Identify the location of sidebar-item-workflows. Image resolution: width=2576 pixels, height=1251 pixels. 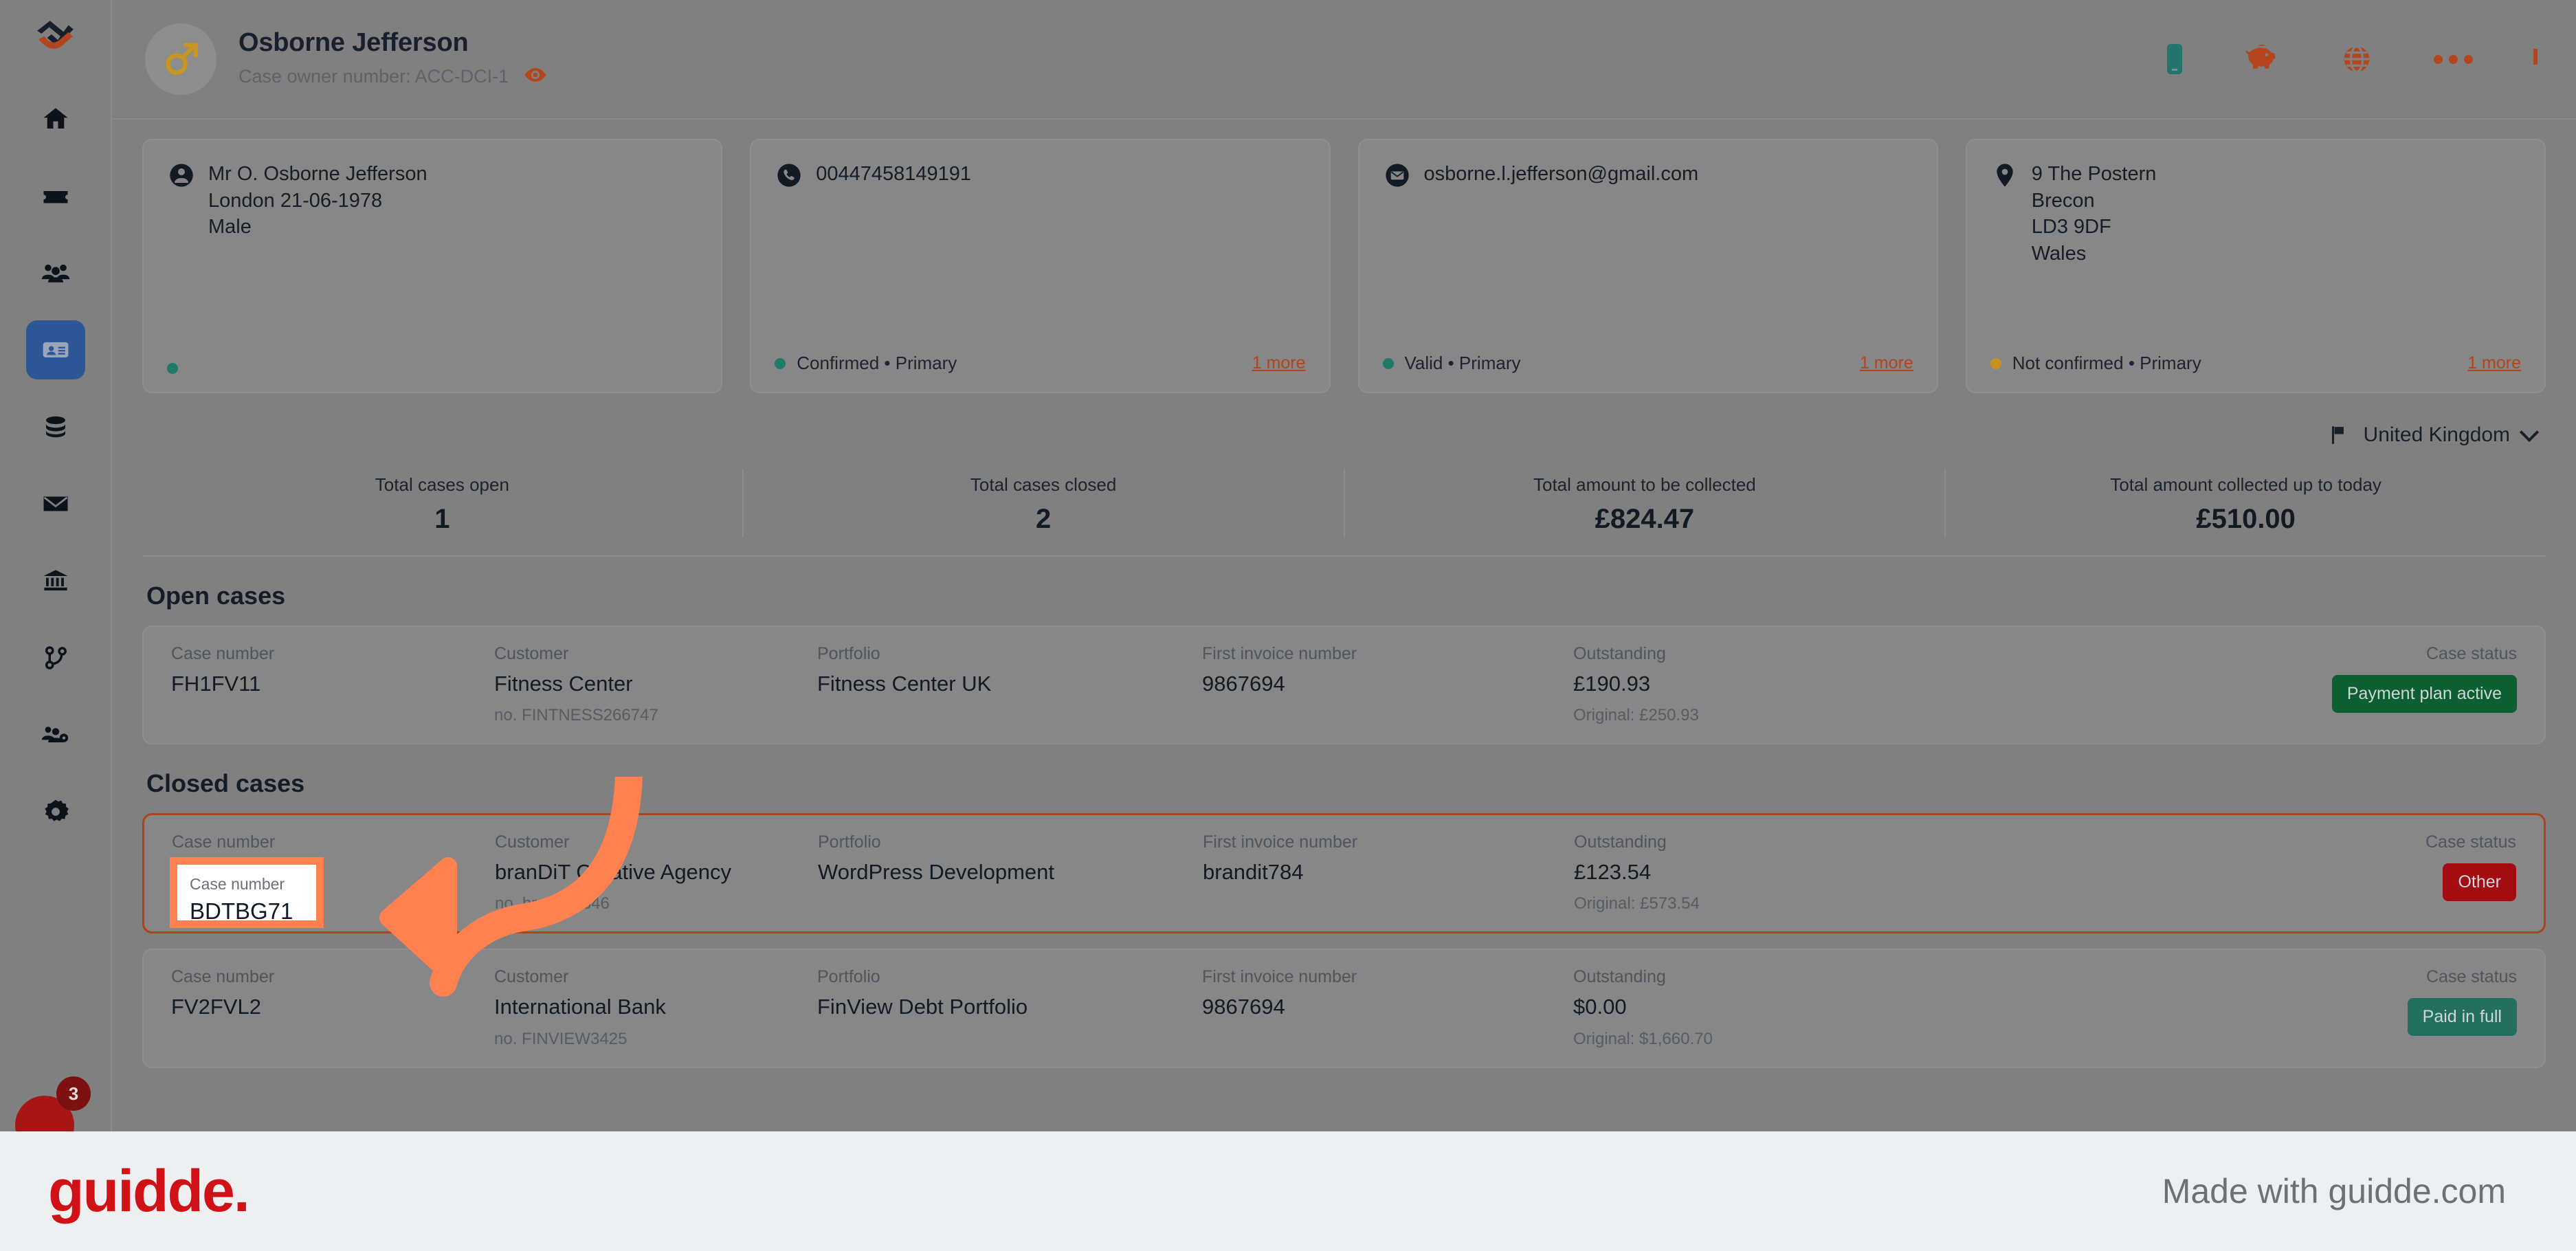
(55, 657).